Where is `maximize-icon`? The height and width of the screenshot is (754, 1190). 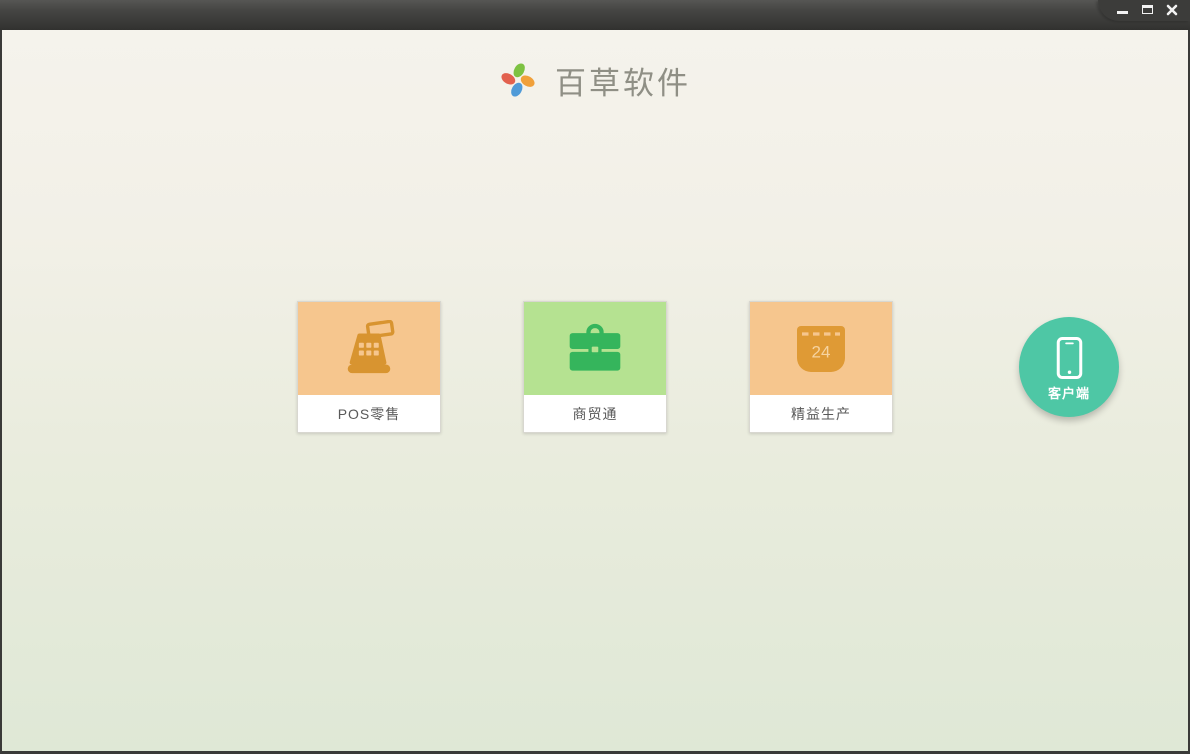
maximize-icon is located at coordinates (1147, 9).